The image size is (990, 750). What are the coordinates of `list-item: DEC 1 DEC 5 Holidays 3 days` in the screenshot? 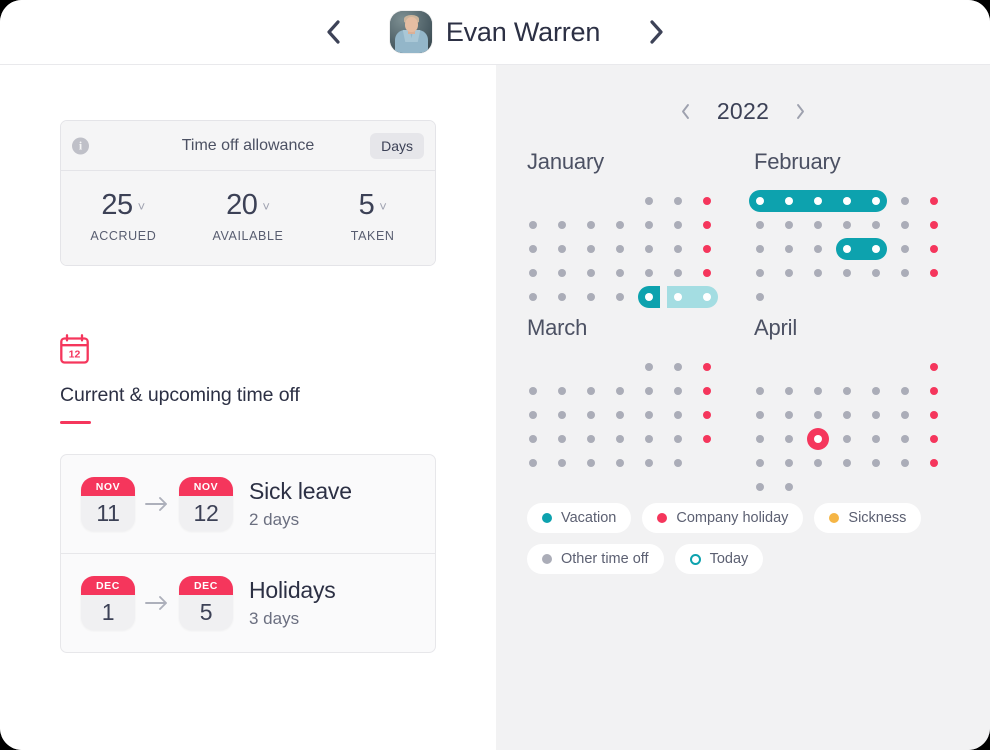 It's located at (248, 602).